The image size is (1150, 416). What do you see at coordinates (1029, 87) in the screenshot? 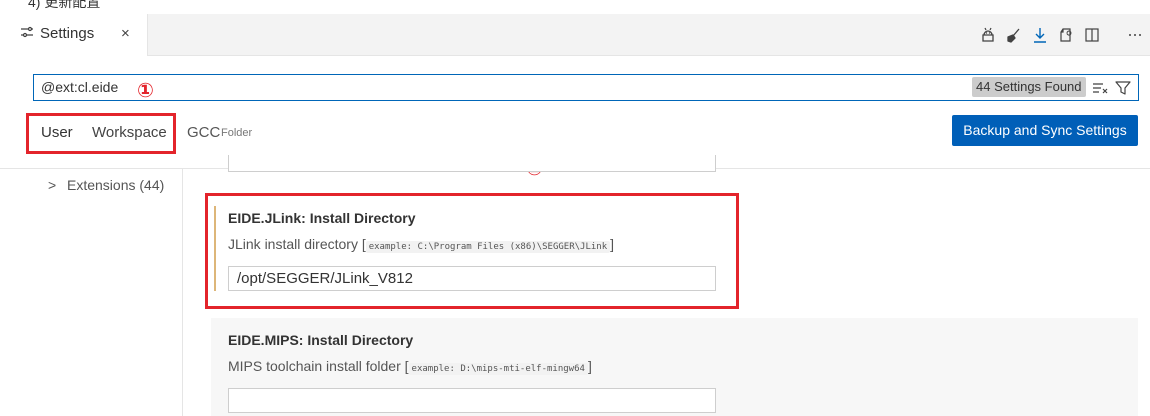
I see `settings-found-badge: 44 Settings Found` at bounding box center [1029, 87].